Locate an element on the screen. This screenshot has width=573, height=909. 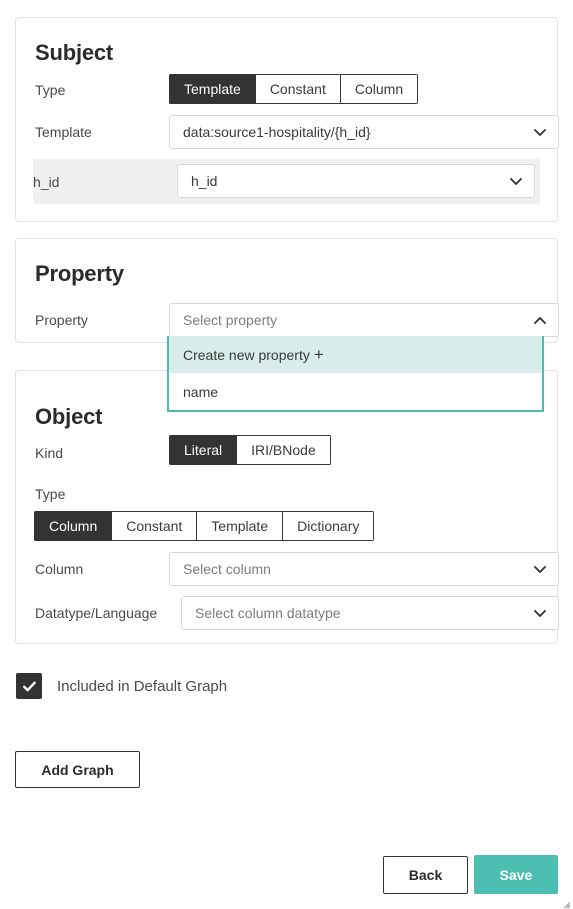
subject-type-option-template: Template is located at coordinates (212, 89).